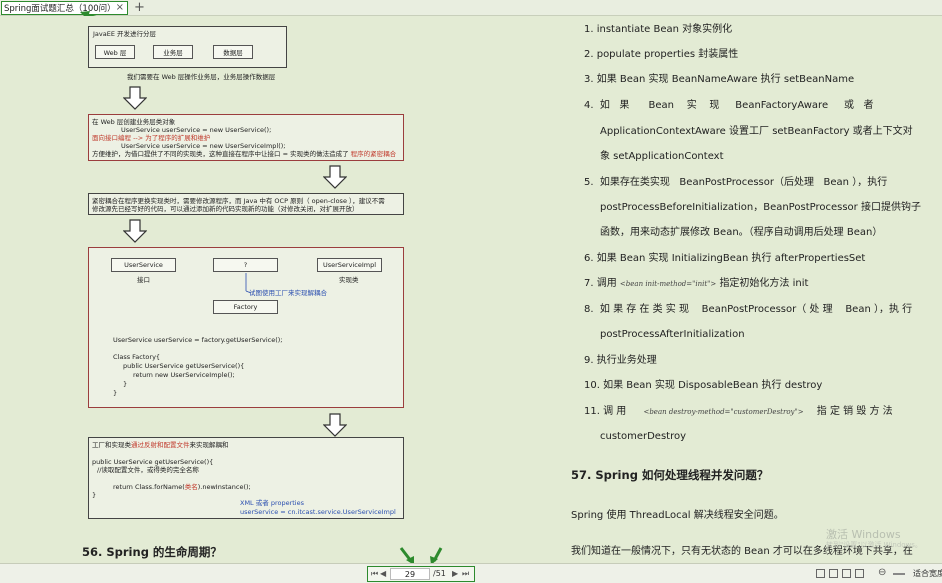 The width and height of the screenshot is (942, 583). Describe the element at coordinates (658, 29) in the screenshot. I see `lifecycle-item-1: 1. instantiate Bean 对象实例化` at that location.